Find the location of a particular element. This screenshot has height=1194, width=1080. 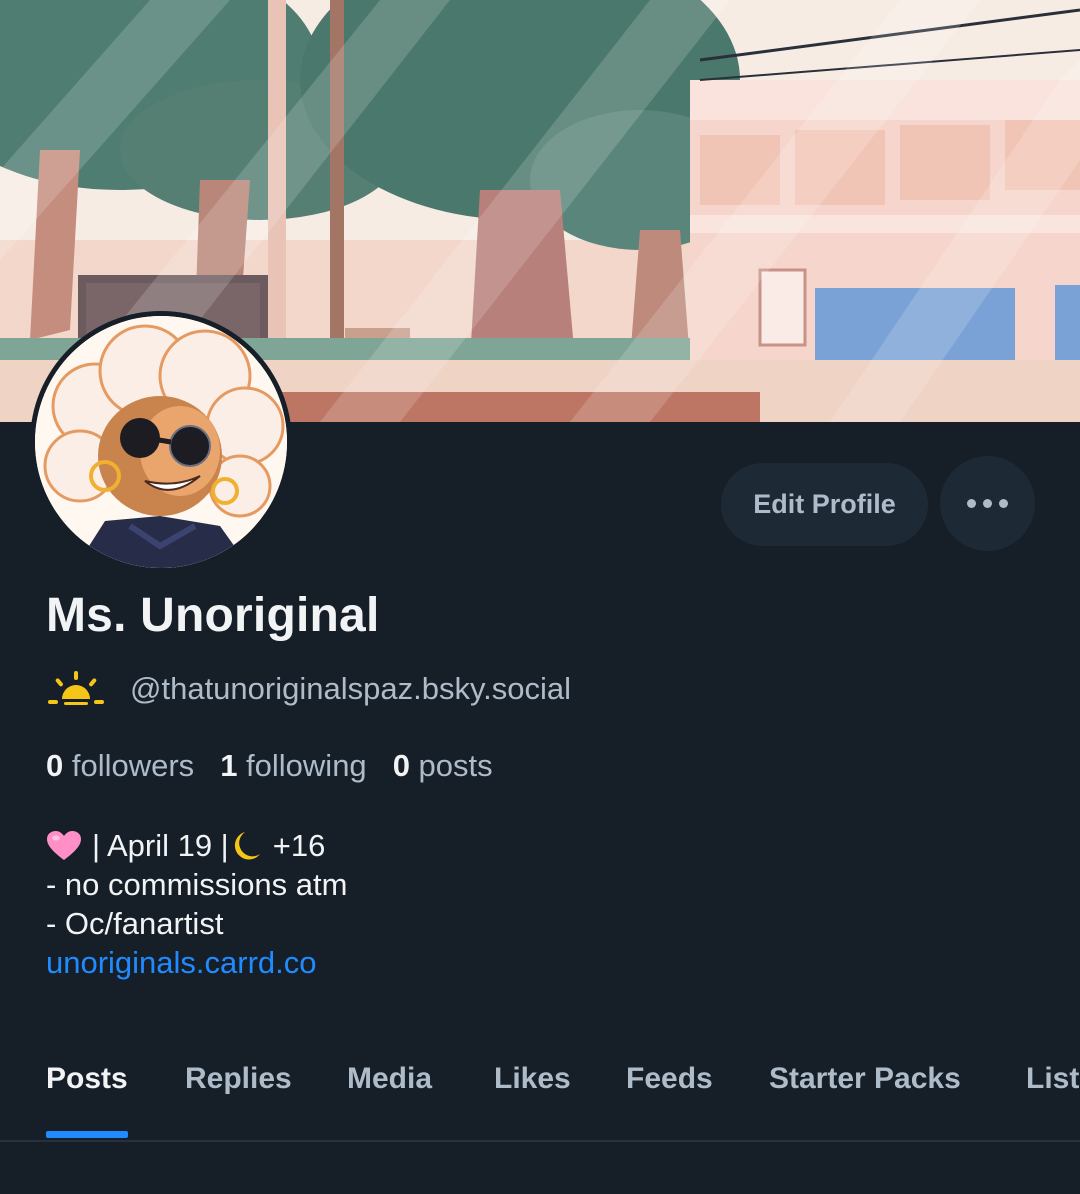

tab-likes: Likes is located at coordinates (532, 1079).